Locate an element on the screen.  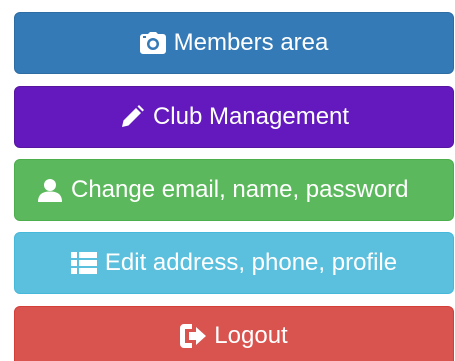
logout-icon is located at coordinates (193, 336).